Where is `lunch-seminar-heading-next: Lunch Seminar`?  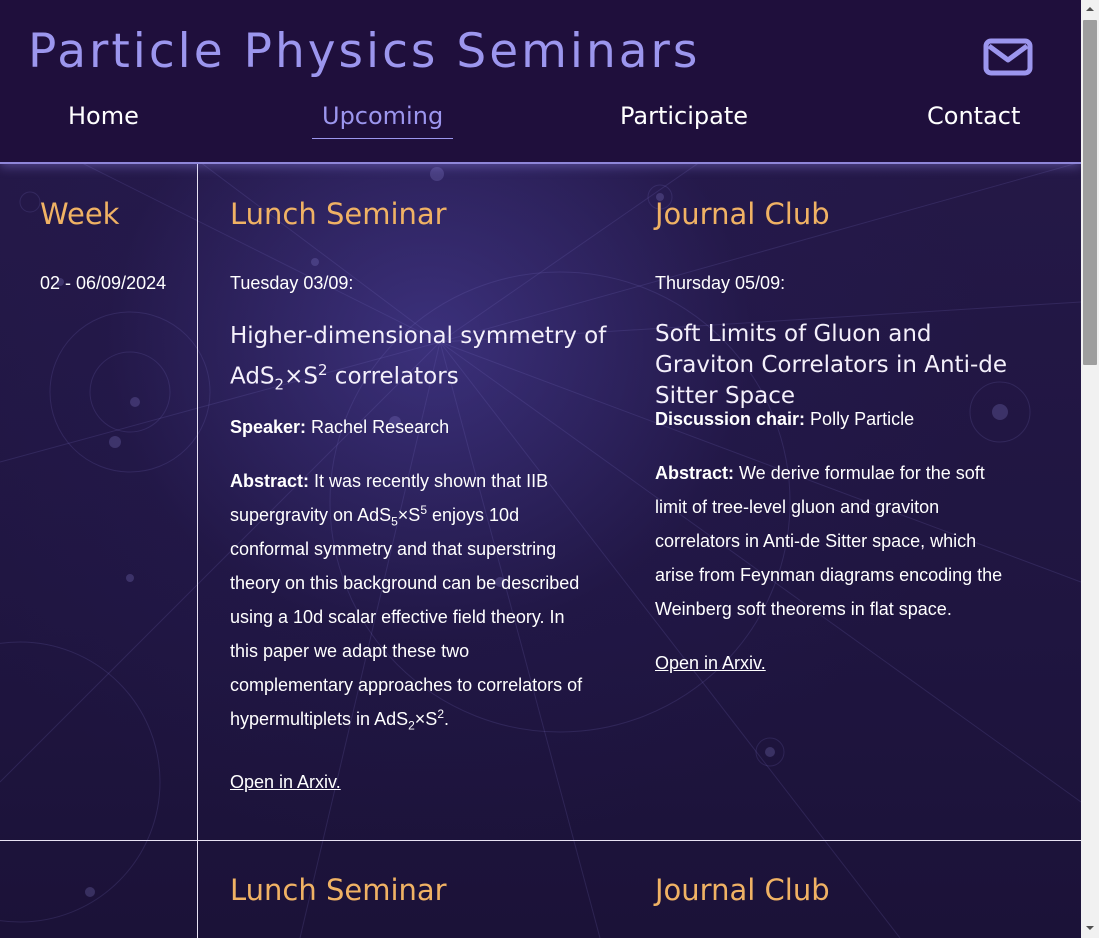 lunch-seminar-heading-next: Lunch Seminar is located at coordinates (338, 890).